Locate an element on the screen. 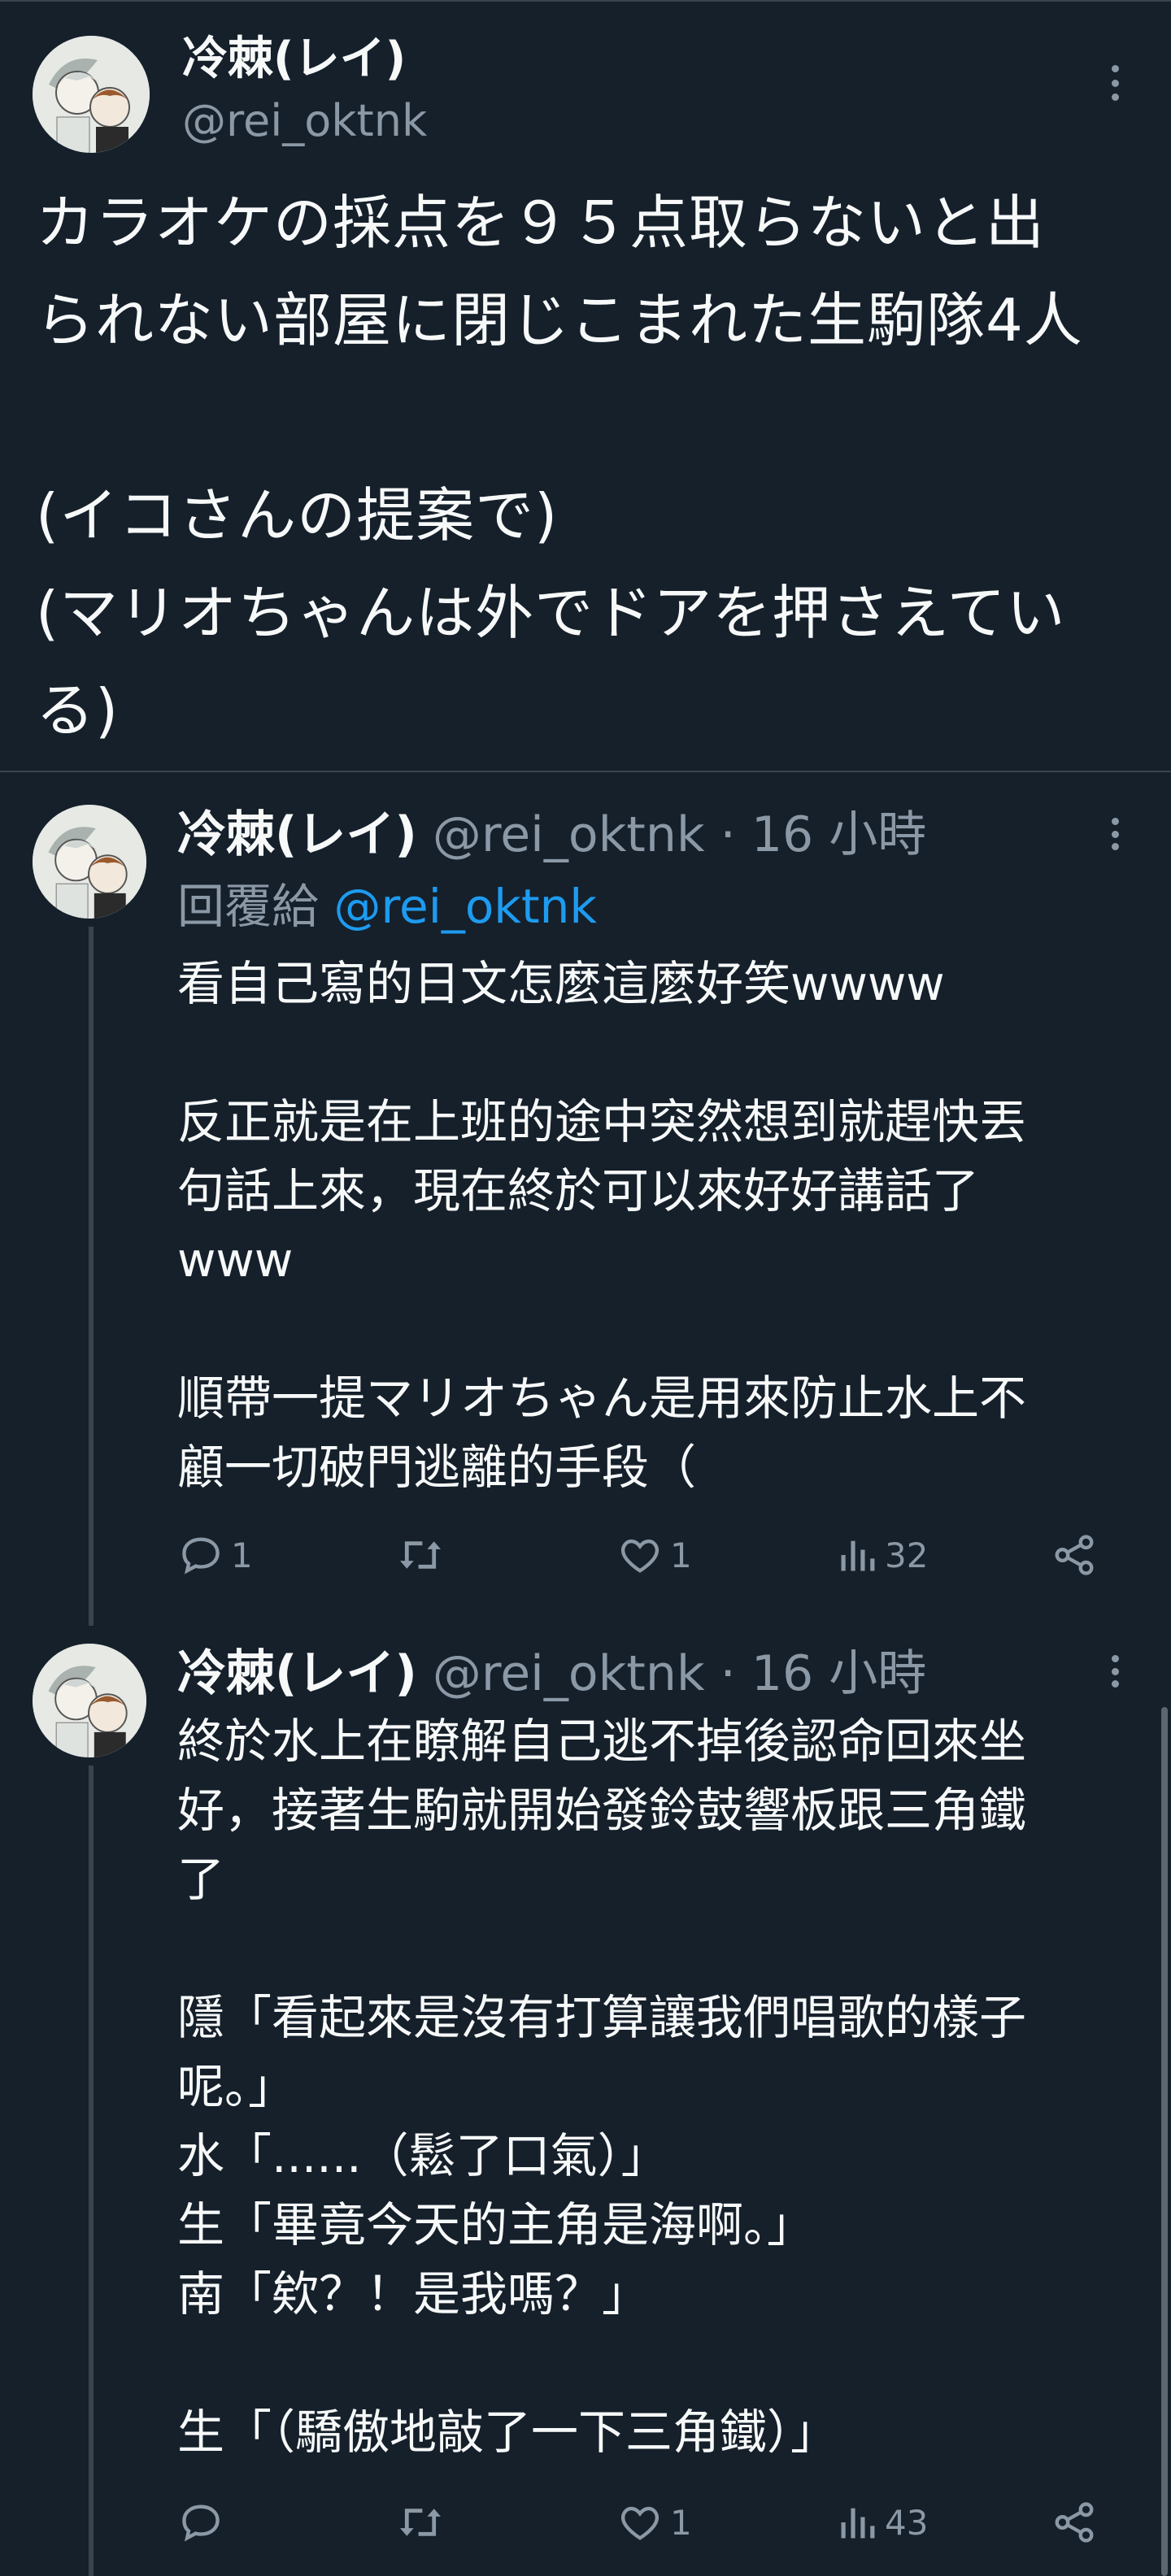  tweet-actions: 1 1 32 is located at coordinates (641, 1555).